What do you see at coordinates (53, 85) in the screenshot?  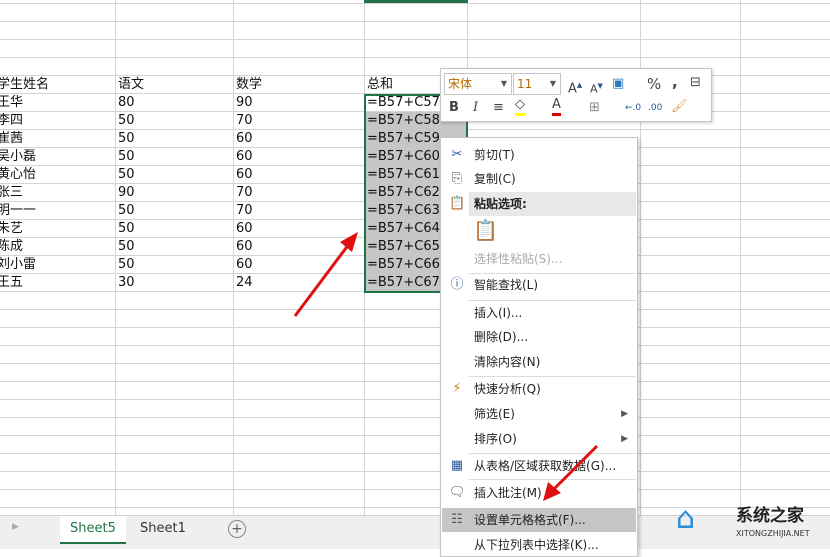 I see `header-cell: 学生姓名` at bounding box center [53, 85].